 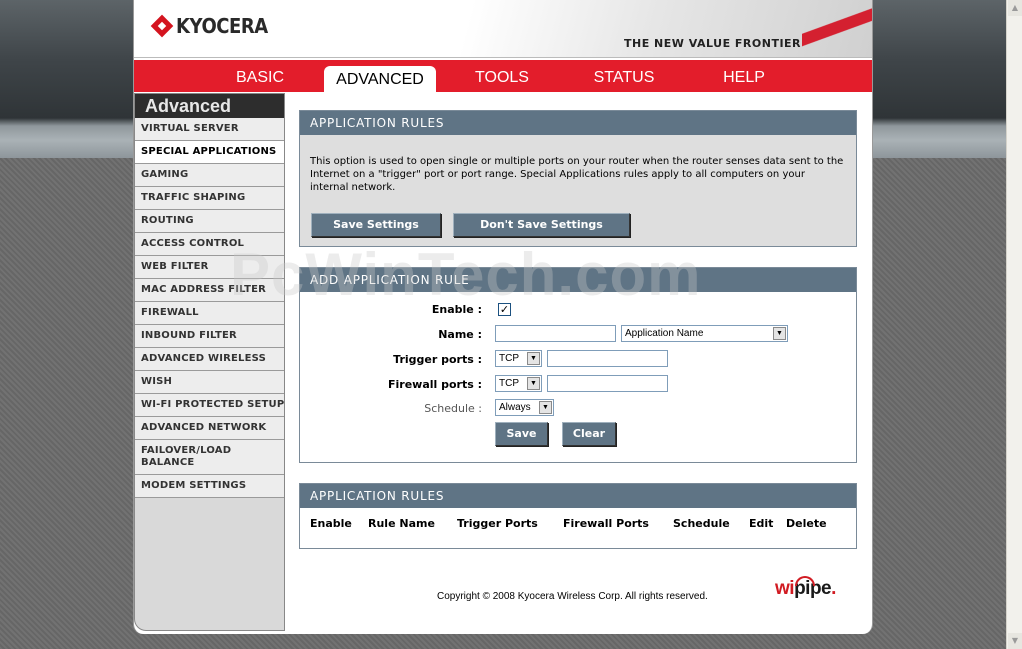 What do you see at coordinates (837, 29) in the screenshot?
I see `header-swoosh-decoration` at bounding box center [837, 29].